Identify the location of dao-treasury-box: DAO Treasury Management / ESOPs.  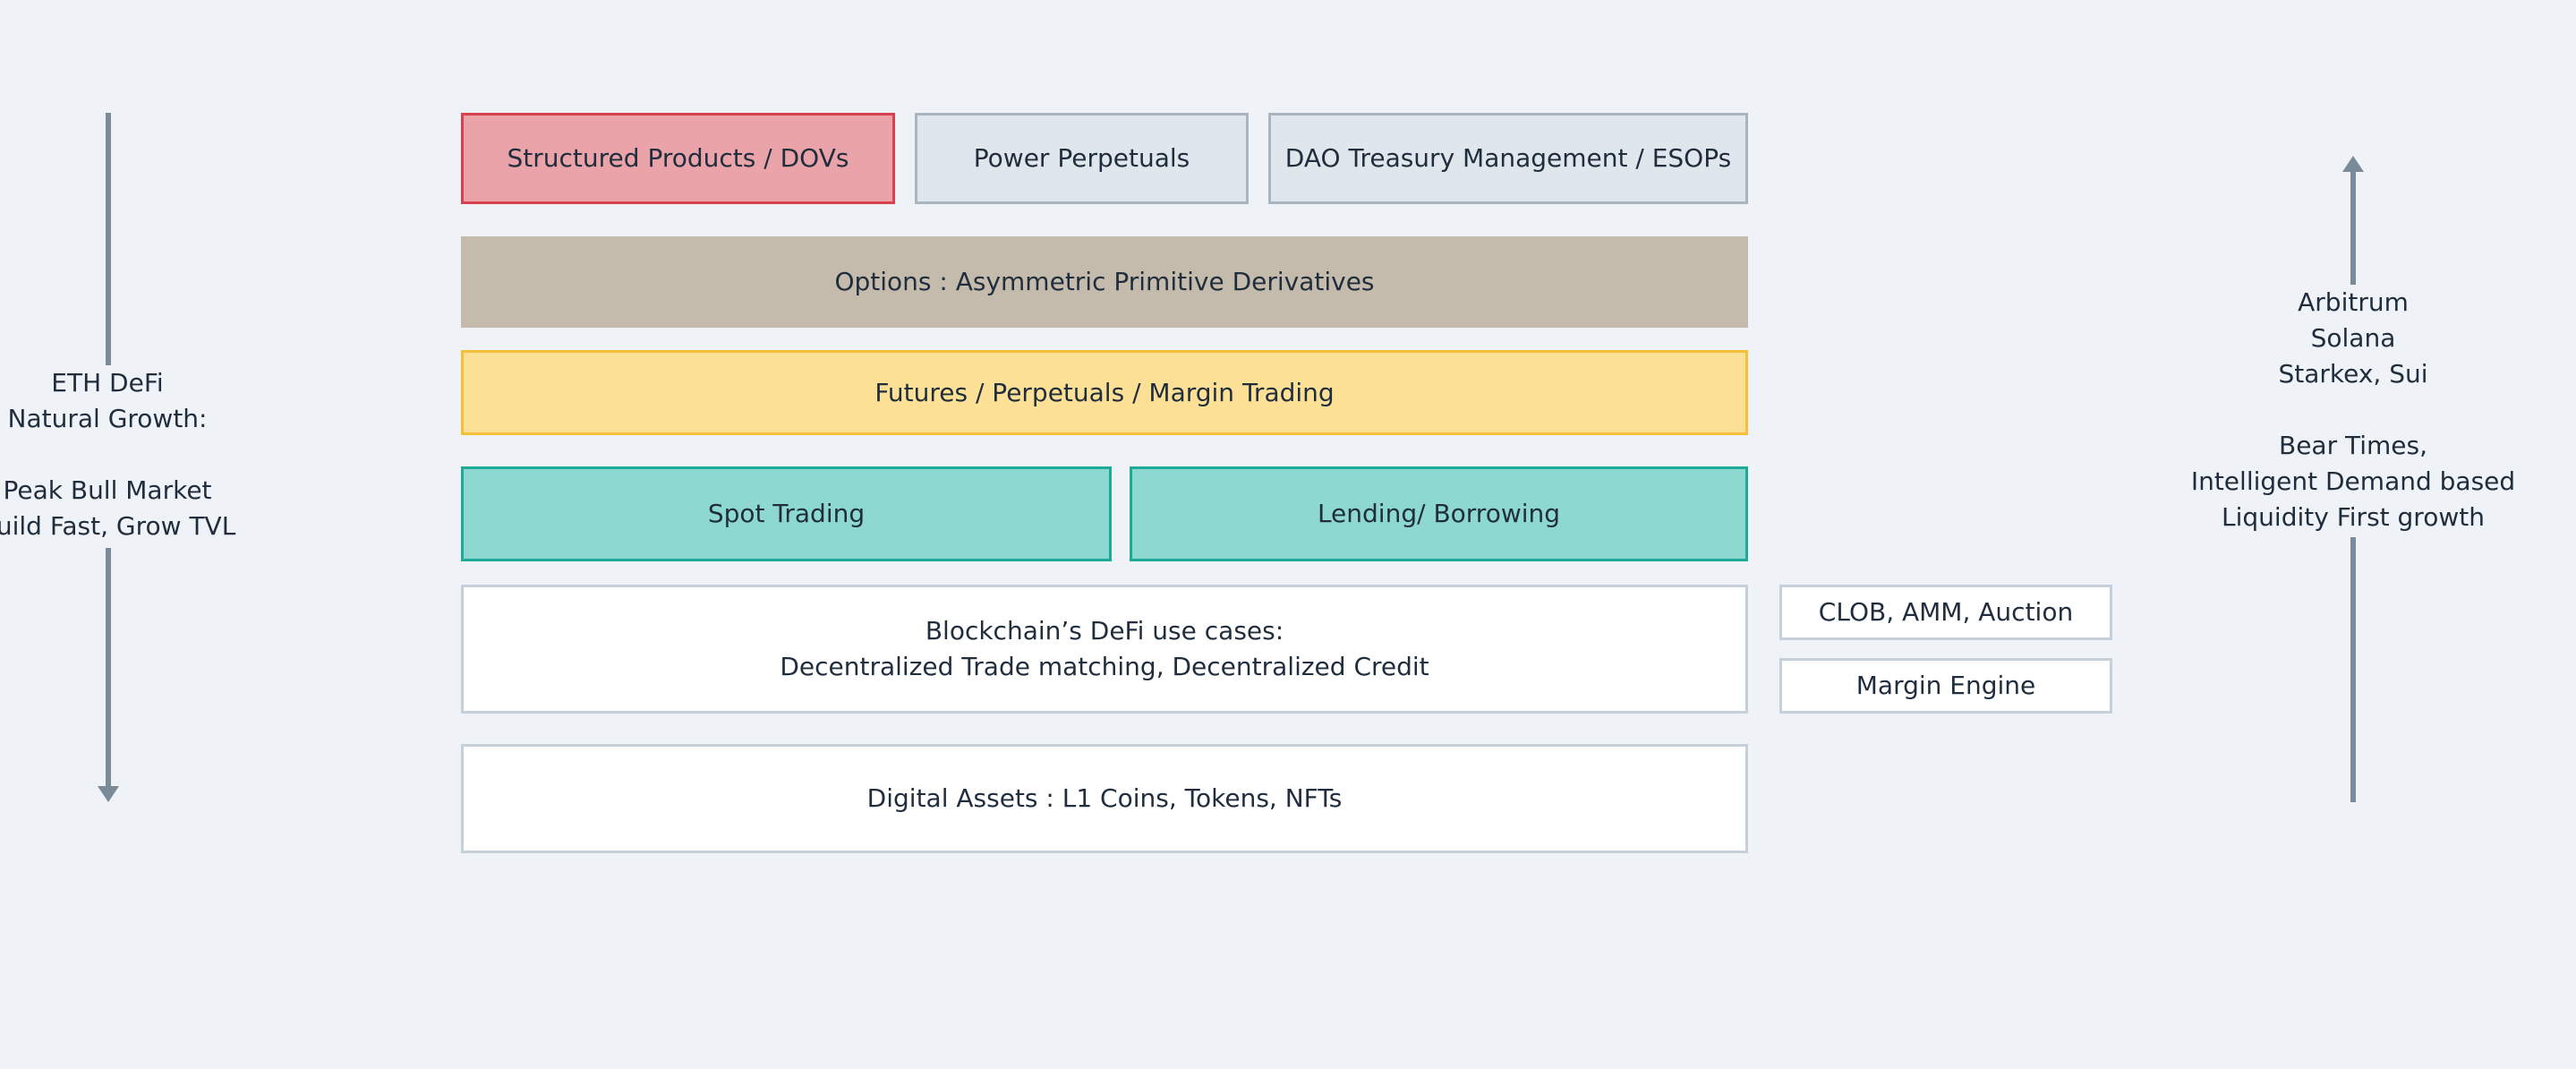
(1508, 159).